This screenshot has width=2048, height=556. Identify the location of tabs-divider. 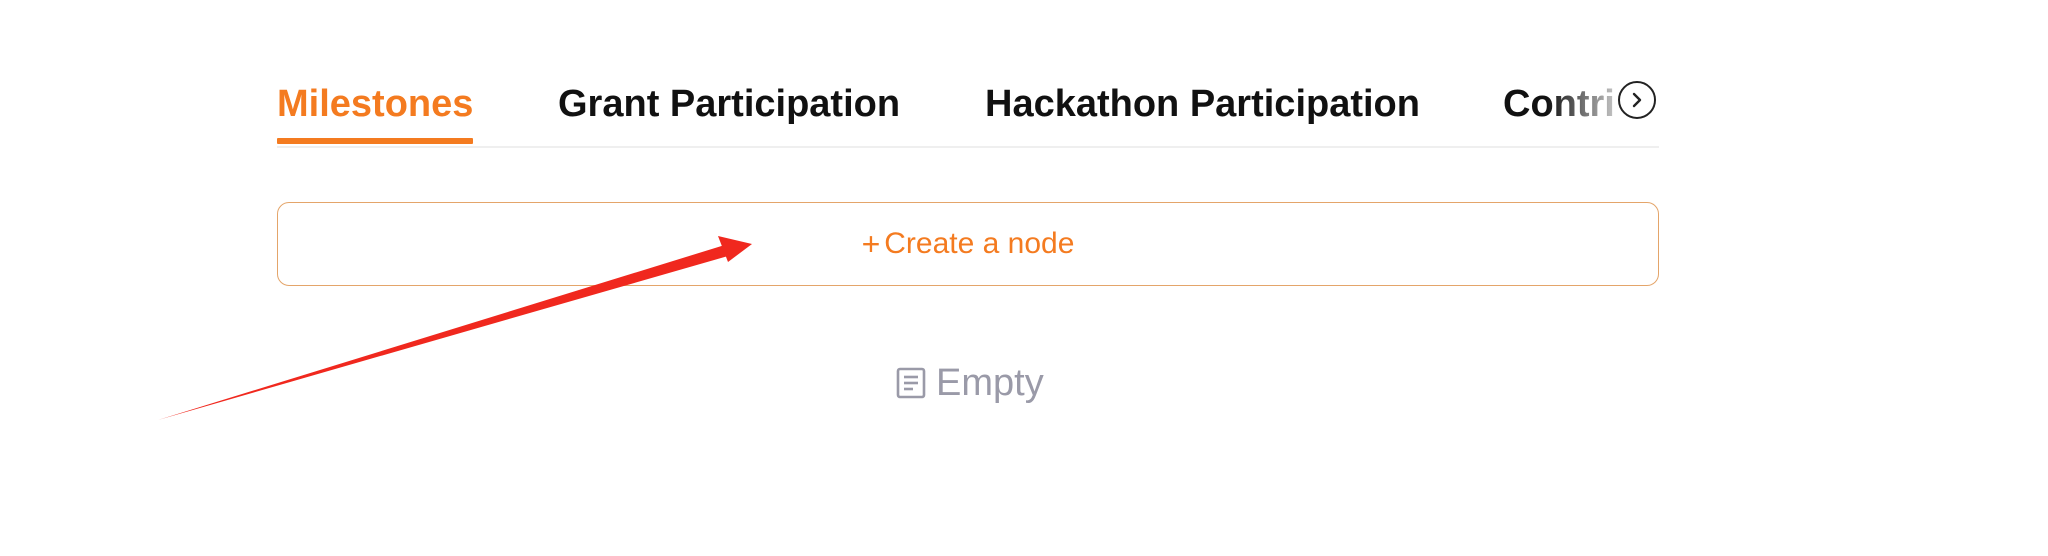
(968, 147).